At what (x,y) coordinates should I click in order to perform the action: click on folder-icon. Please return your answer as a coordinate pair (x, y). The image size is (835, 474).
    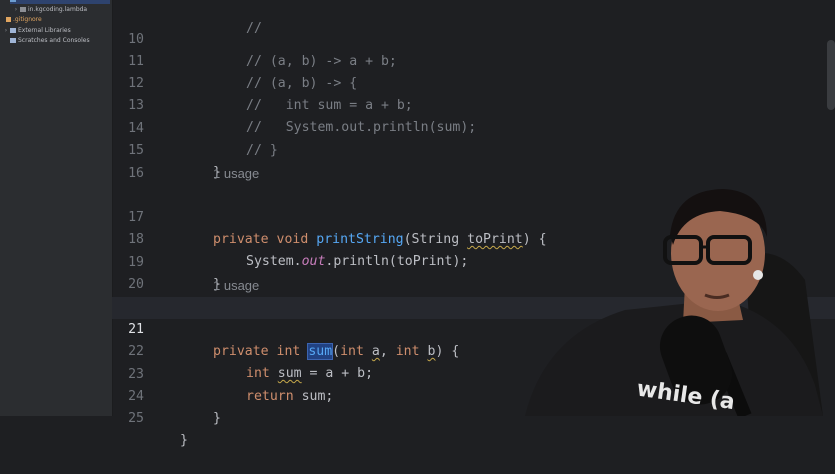
    Looking at the image, I should click on (13, 1).